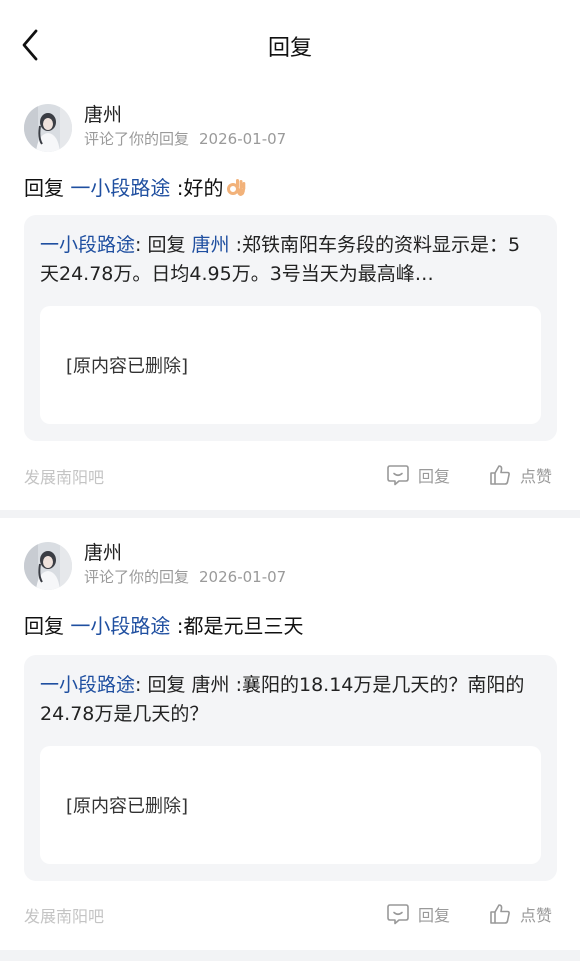 Image resolution: width=580 pixels, height=961 pixels. What do you see at coordinates (240, 626) in the screenshot?
I see `reply-body: :都是元旦三天` at bounding box center [240, 626].